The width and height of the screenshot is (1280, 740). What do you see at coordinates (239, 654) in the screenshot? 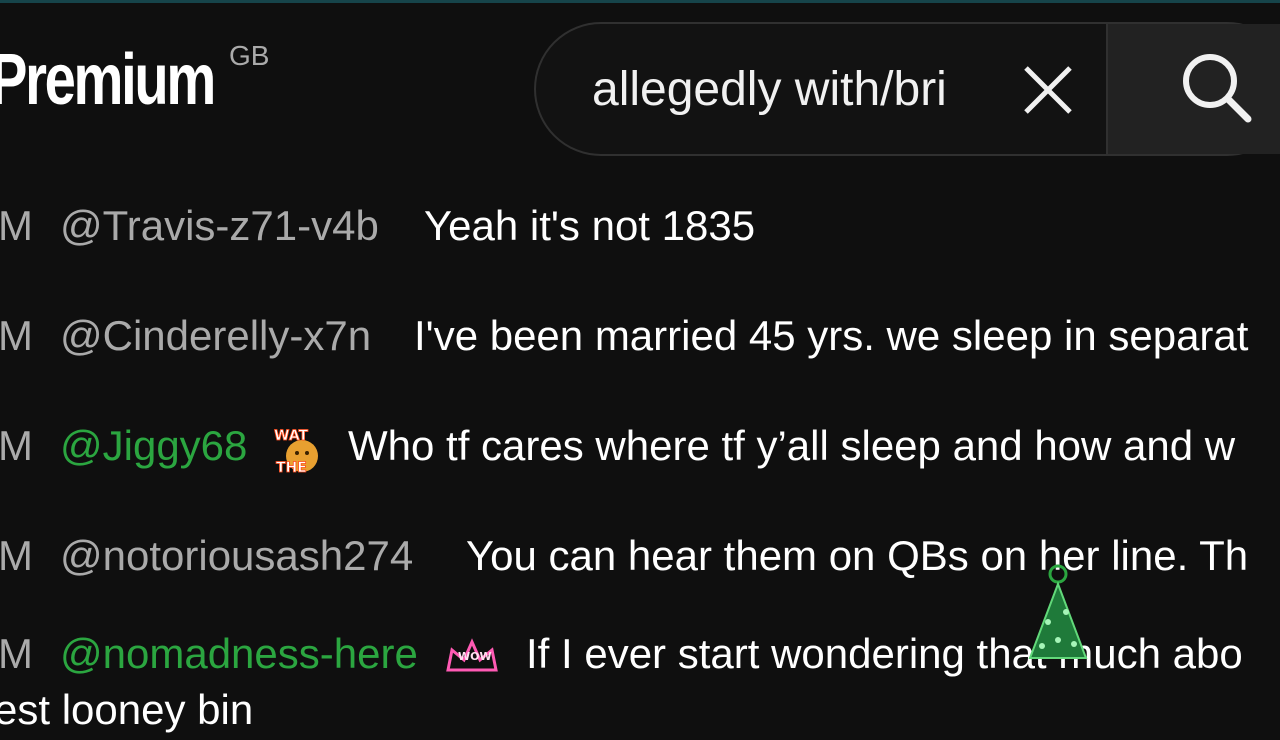
I see `message-author: @nomadness-here` at bounding box center [239, 654].